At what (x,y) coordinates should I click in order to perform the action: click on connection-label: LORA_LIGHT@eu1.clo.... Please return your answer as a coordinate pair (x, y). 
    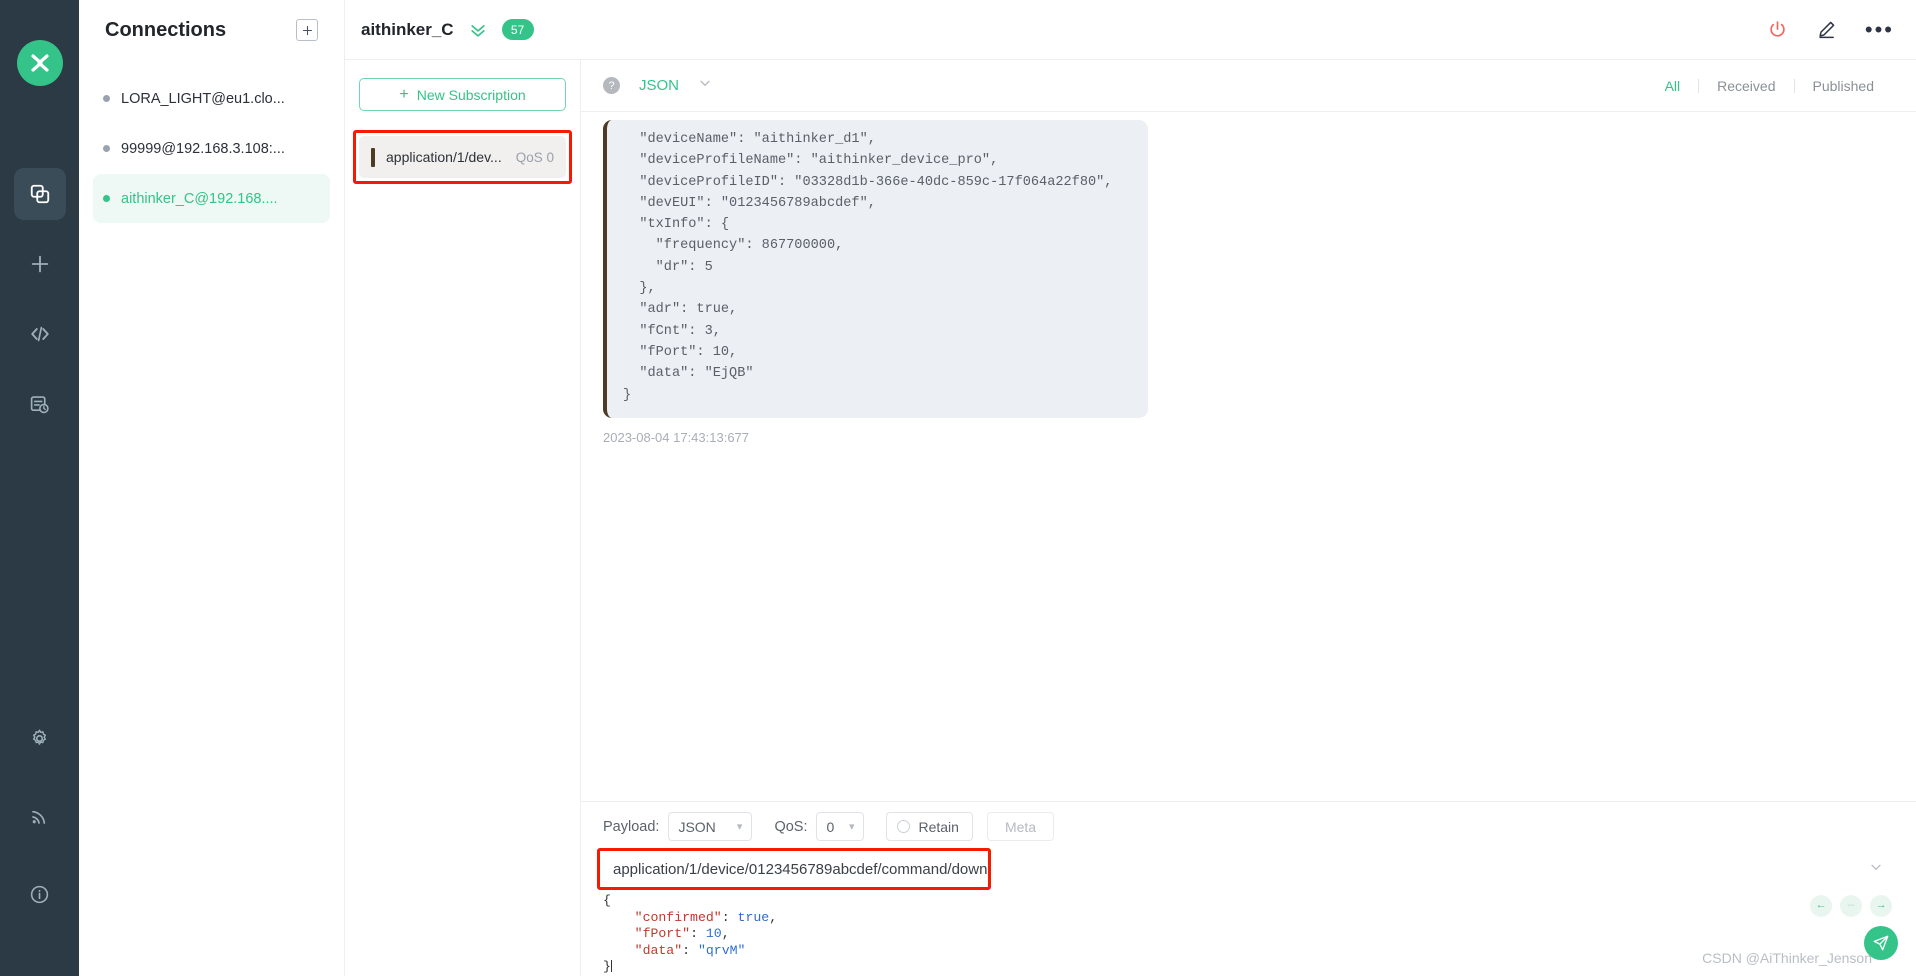
    Looking at the image, I should click on (203, 98).